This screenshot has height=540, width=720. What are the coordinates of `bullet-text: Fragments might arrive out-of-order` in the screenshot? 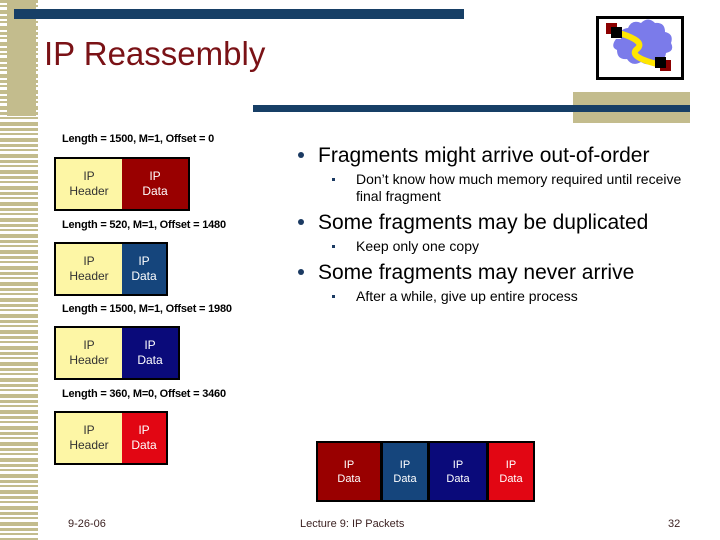 It's located at (484, 155).